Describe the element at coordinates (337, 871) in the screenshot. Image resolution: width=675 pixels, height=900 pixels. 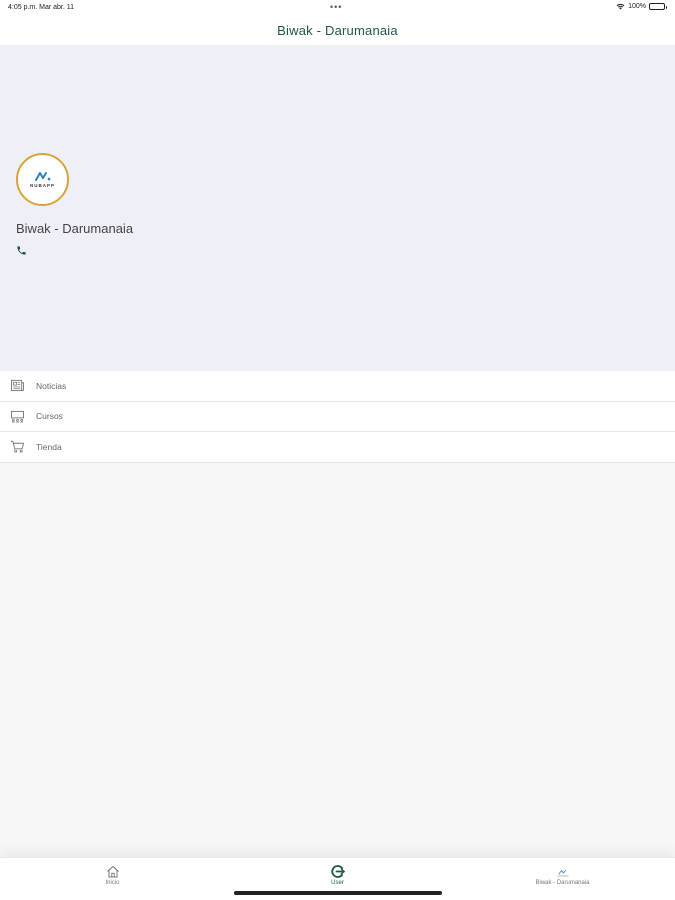
I see `user-exit-icon` at that location.